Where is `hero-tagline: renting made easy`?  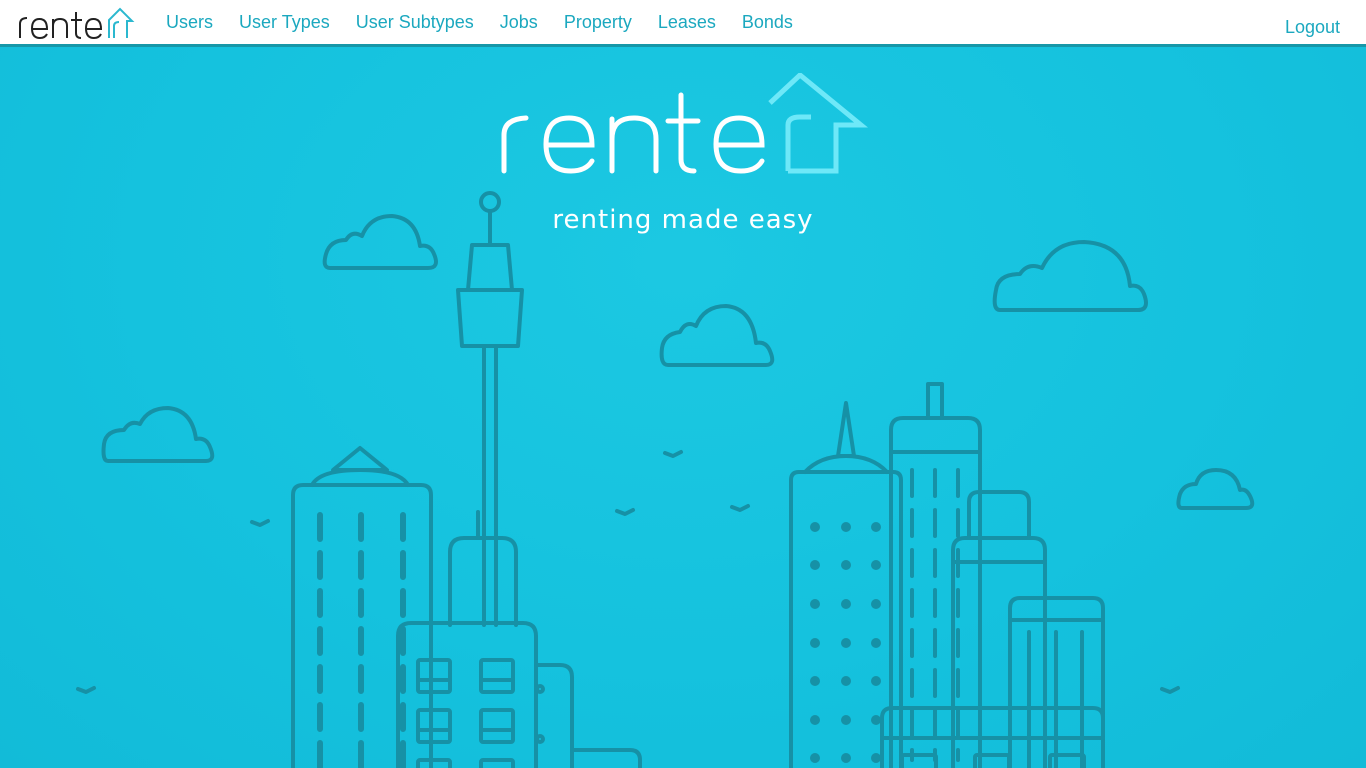
hero-tagline: renting made easy is located at coordinates (683, 220).